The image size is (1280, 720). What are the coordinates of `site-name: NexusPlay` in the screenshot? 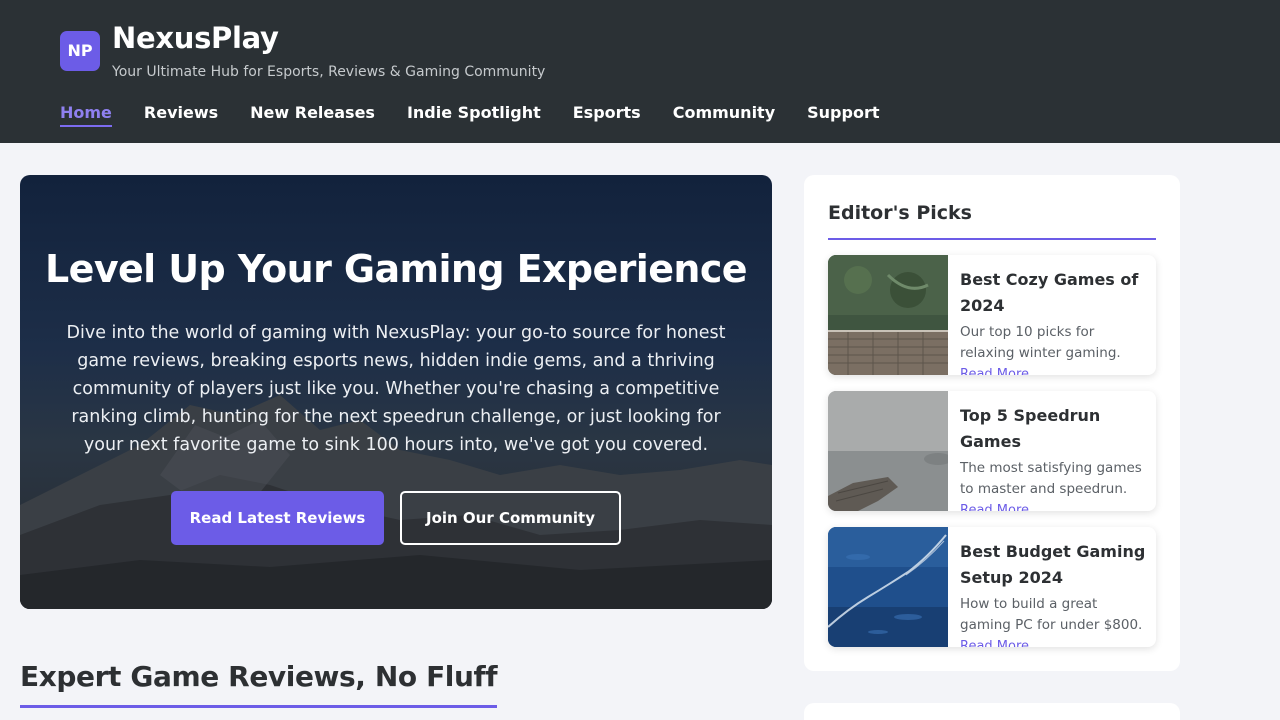 It's located at (195, 38).